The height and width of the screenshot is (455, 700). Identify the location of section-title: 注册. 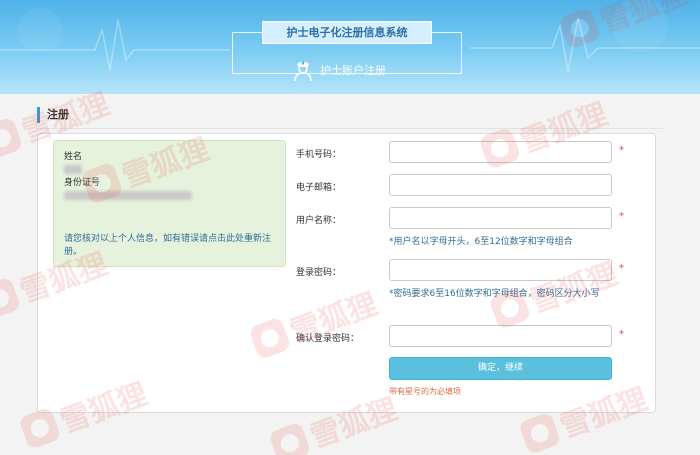
(53, 115).